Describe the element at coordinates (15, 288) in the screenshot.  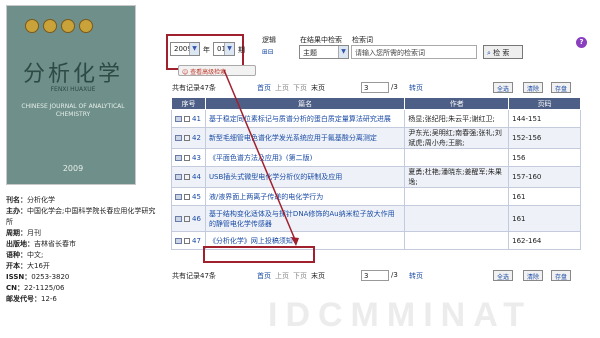
I see `info-key: CN：` at that location.